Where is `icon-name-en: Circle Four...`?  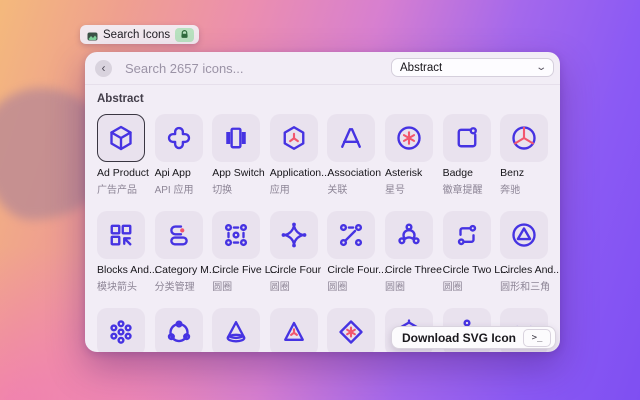
icon-name-en: Circle Four... is located at coordinates (357, 270).